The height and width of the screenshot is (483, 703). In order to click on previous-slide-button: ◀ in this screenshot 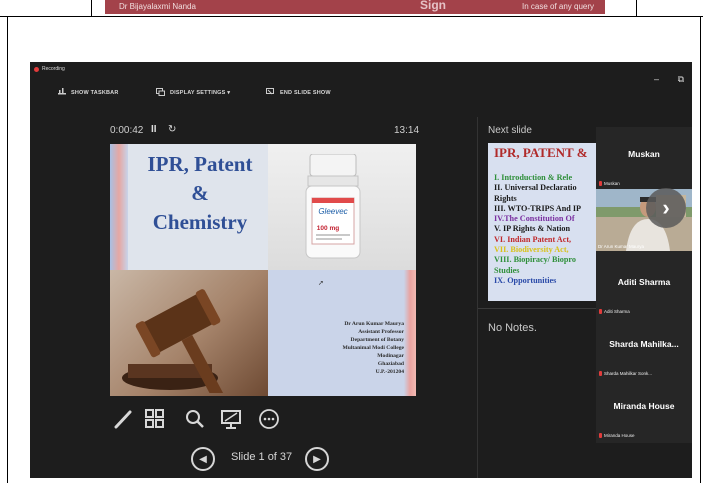, I will do `click(203, 459)`.